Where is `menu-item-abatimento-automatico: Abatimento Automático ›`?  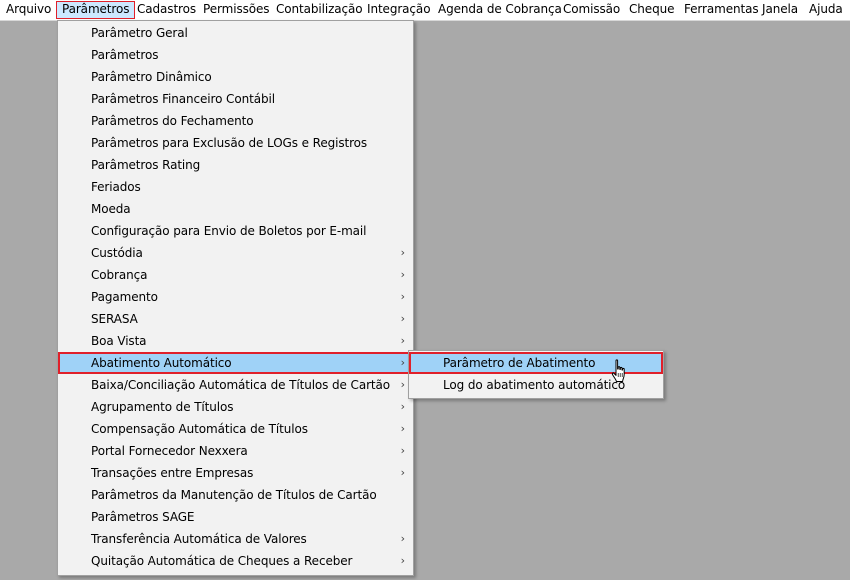
menu-item-abatimento-automatico: Abatimento Automático › is located at coordinates (235, 363).